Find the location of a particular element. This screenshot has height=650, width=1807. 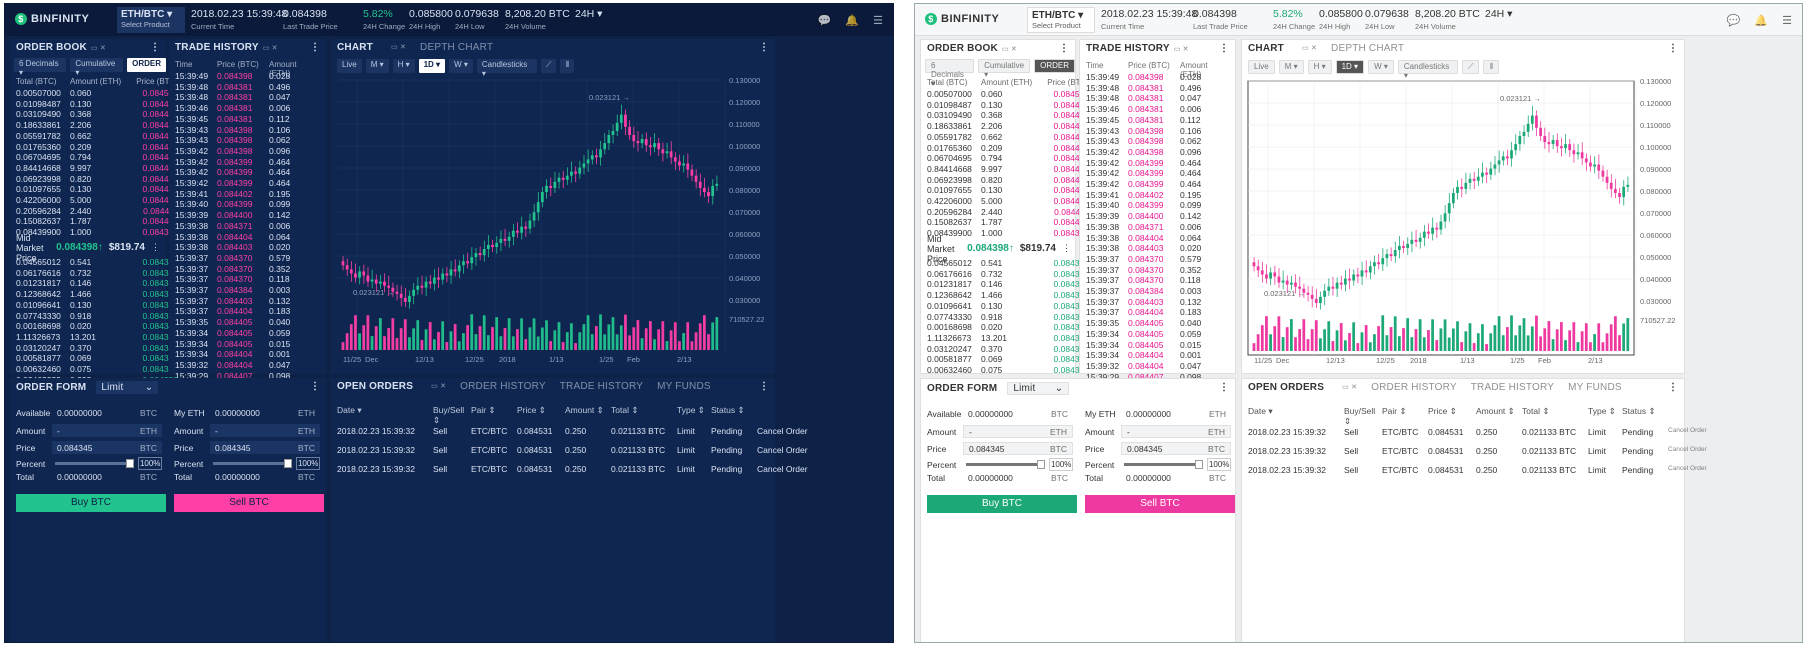

right-amount-field: - ETH is located at coordinates (265, 430).